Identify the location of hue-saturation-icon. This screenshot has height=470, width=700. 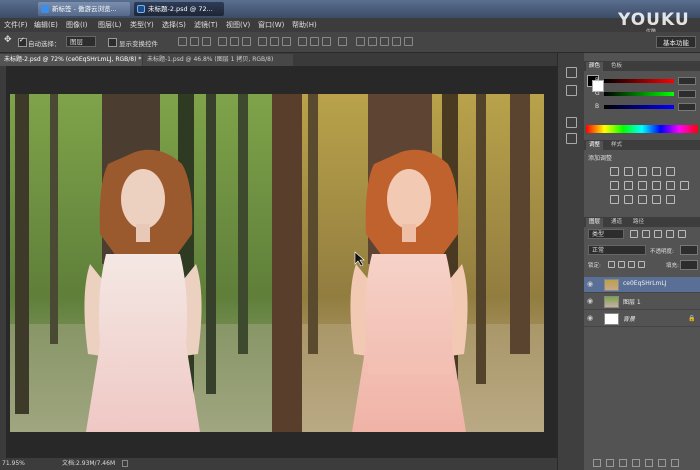
(614, 185).